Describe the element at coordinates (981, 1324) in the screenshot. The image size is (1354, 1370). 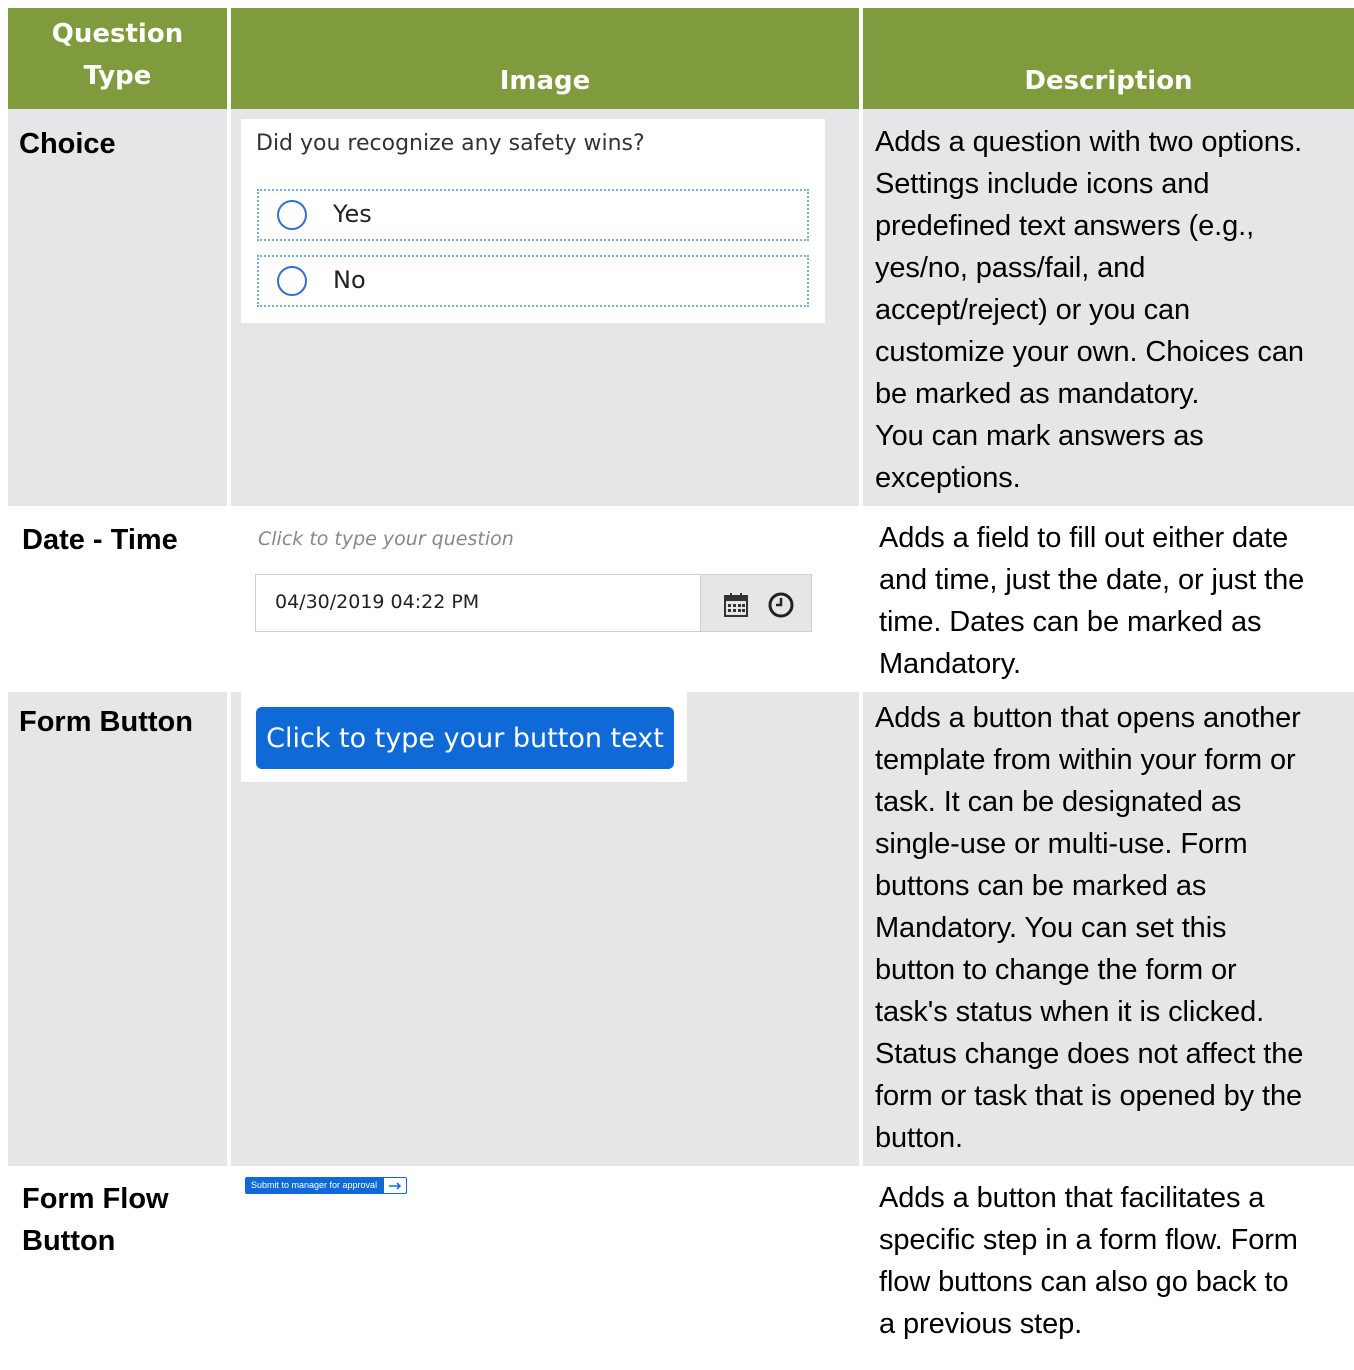
I see `description-line: a previous step.` at that location.